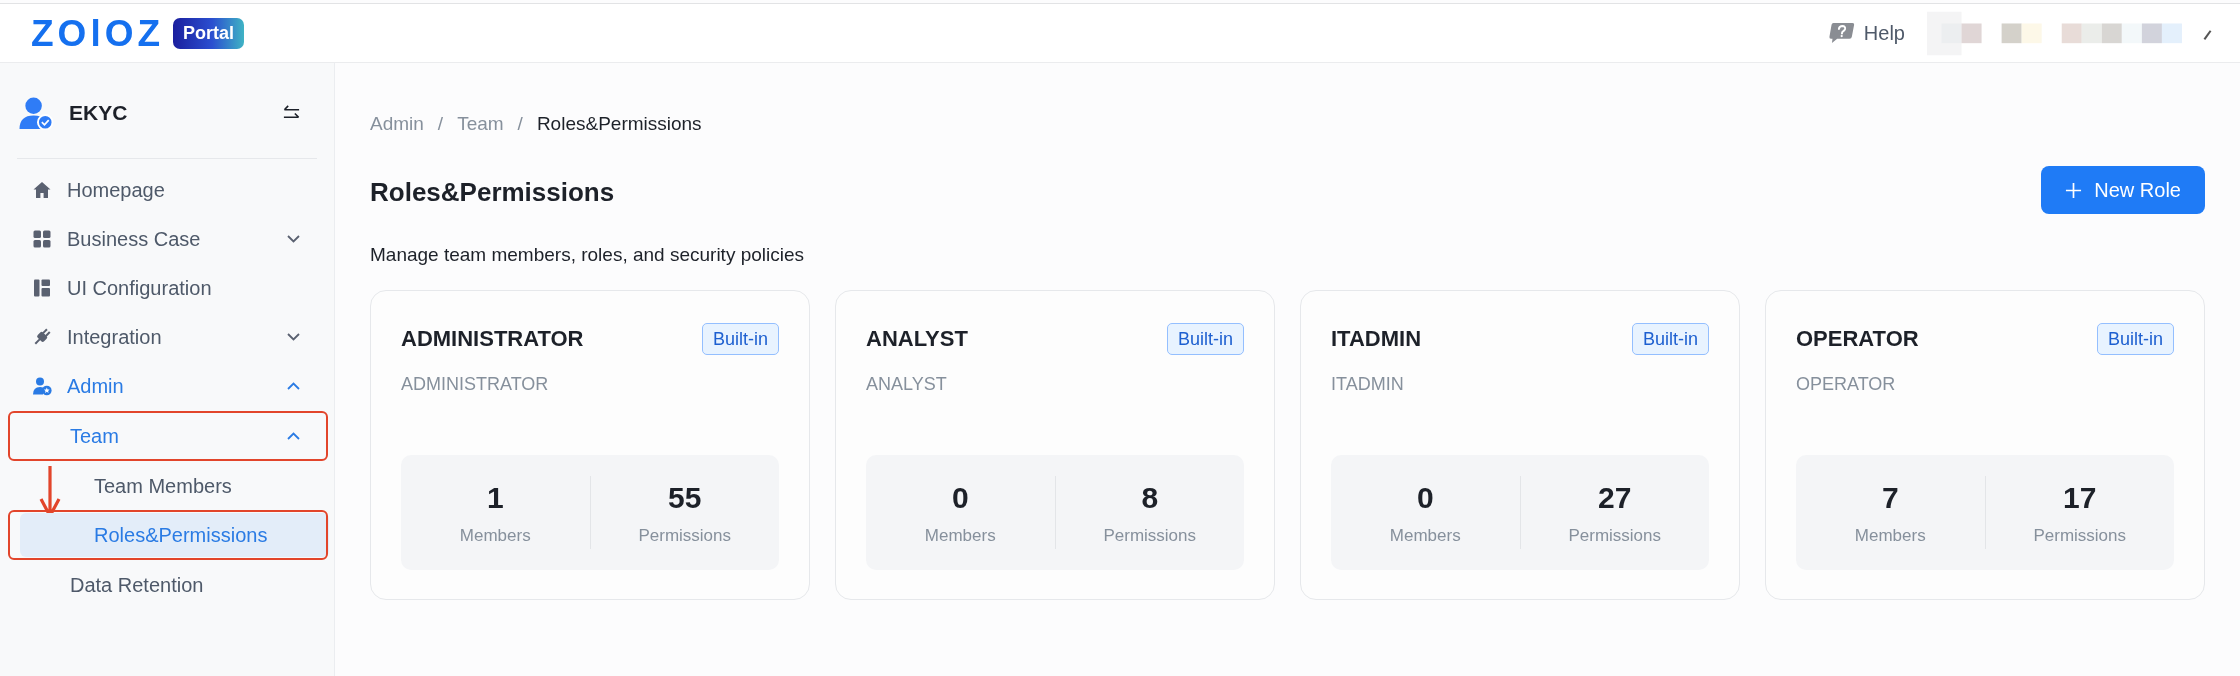 This screenshot has width=2240, height=676. Describe the element at coordinates (174, 288) in the screenshot. I see `nav-item: UI Configuration` at that location.